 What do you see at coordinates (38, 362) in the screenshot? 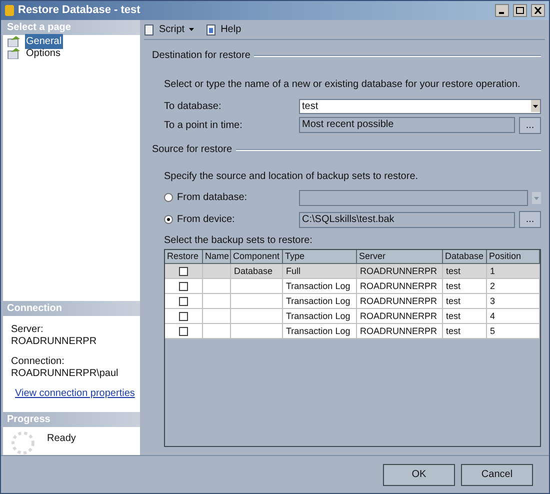
I see `connection-label: Connection:` at bounding box center [38, 362].